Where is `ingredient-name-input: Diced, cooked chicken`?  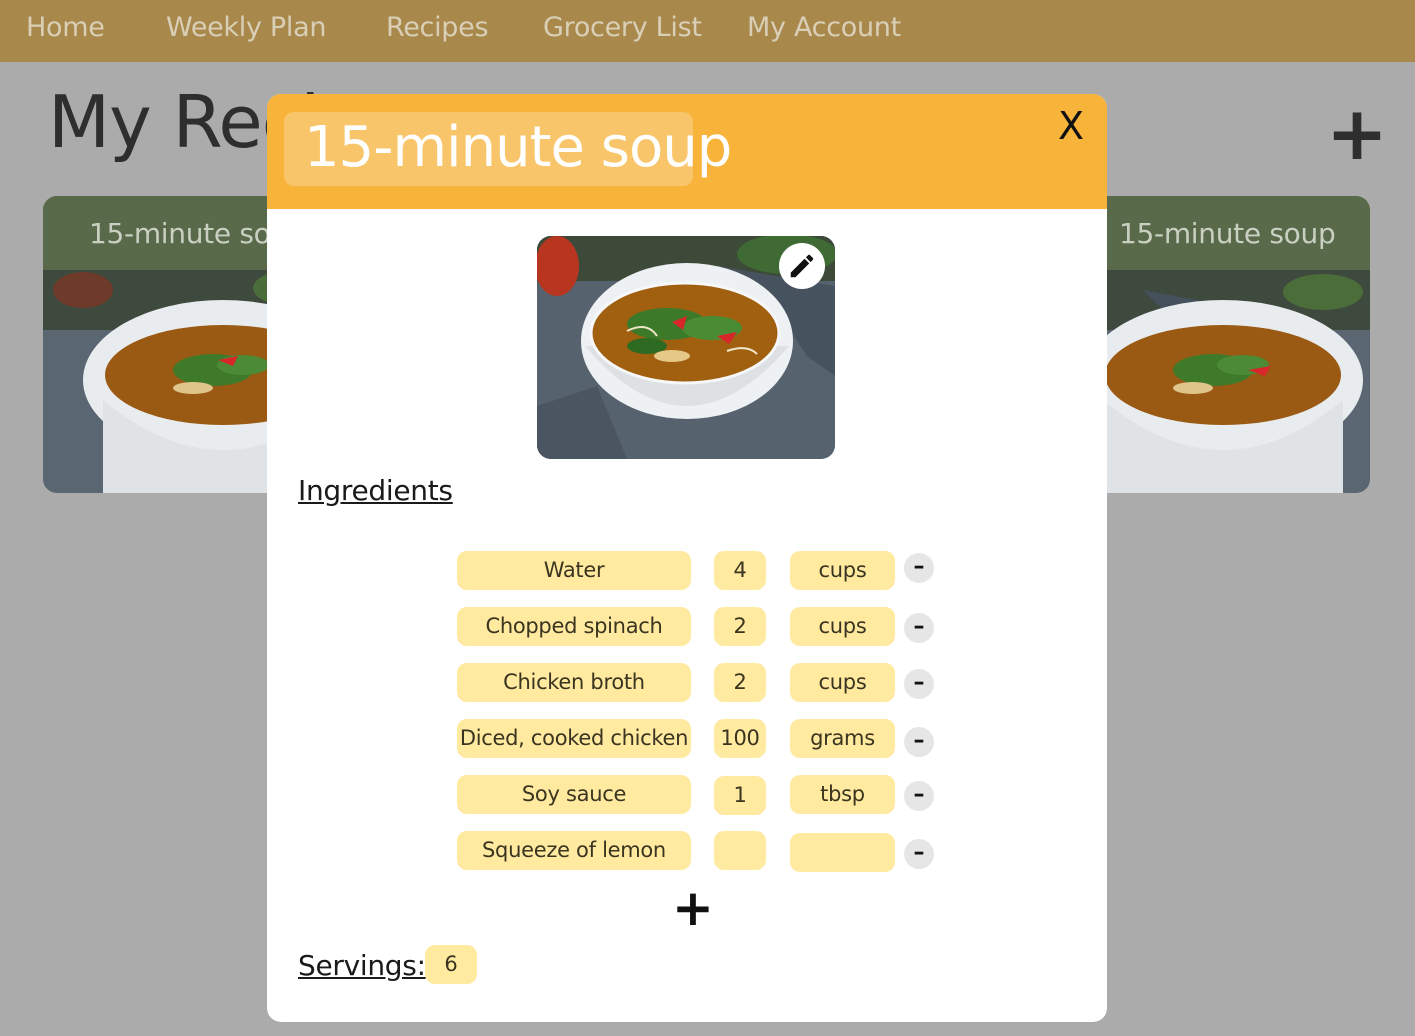
ingredient-name-input: Diced, cooked chicken is located at coordinates (574, 738).